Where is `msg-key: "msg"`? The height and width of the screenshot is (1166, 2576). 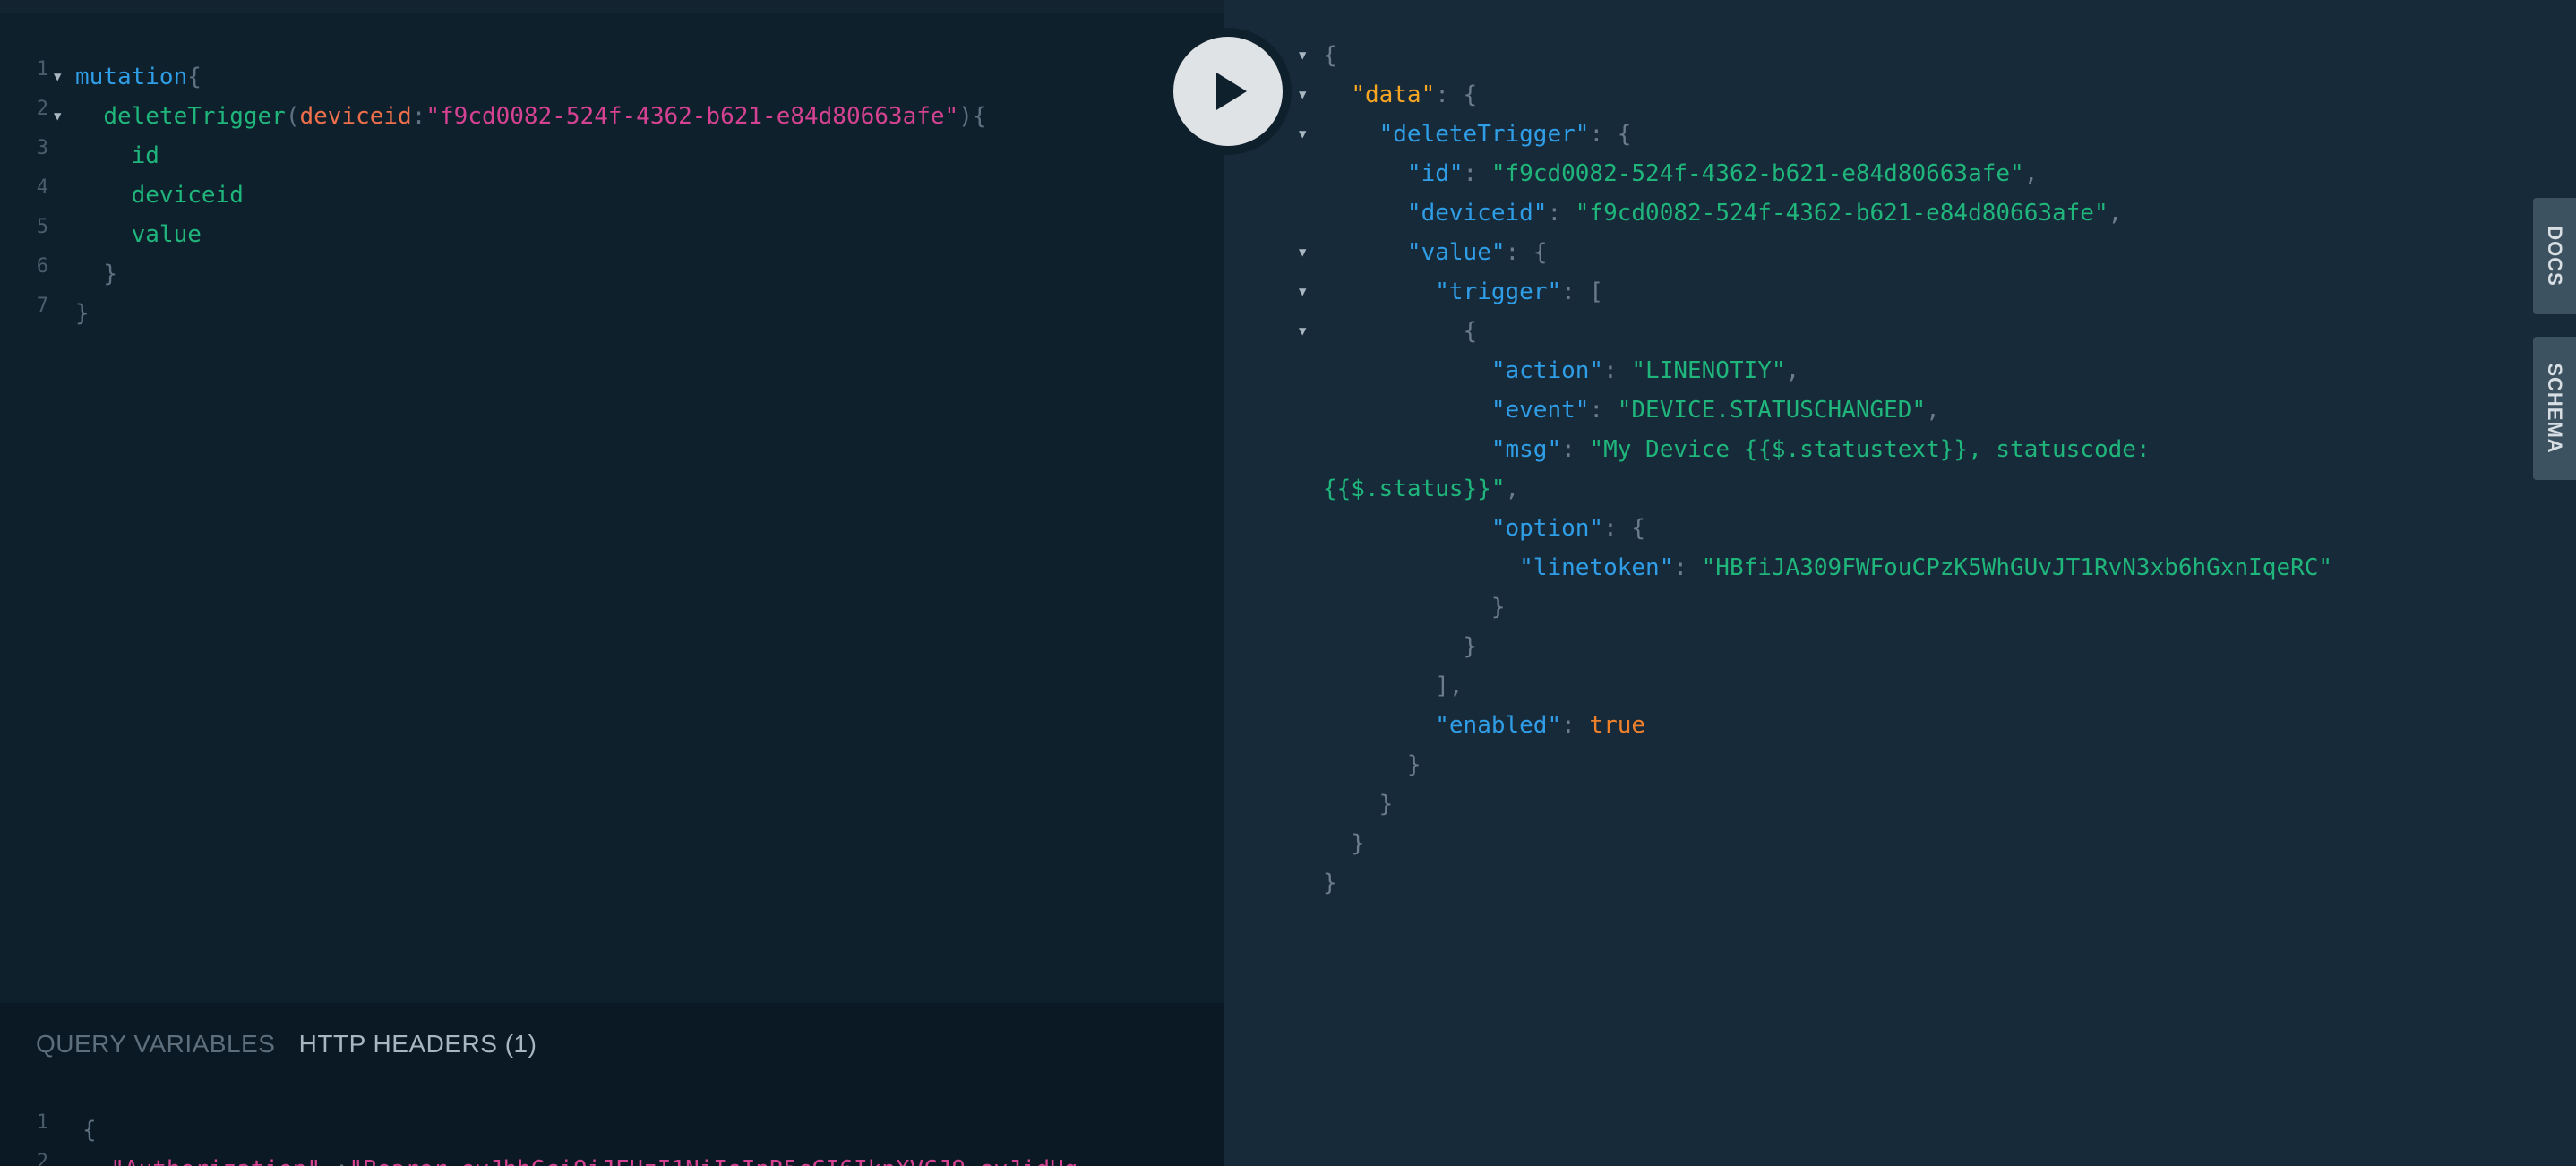 msg-key: "msg" is located at coordinates (1526, 450).